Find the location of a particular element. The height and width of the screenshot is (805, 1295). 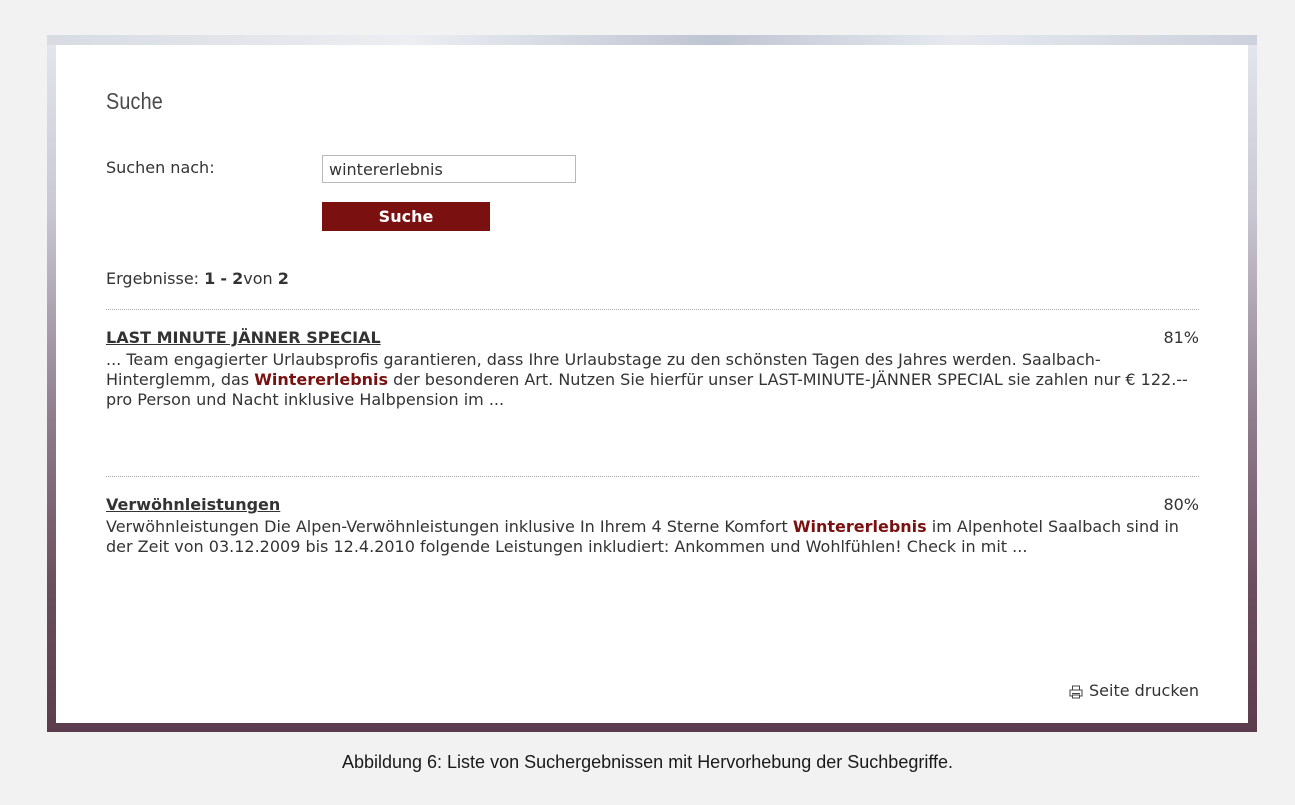

result-title-link: Verwöhnleistungen is located at coordinates (193, 504).